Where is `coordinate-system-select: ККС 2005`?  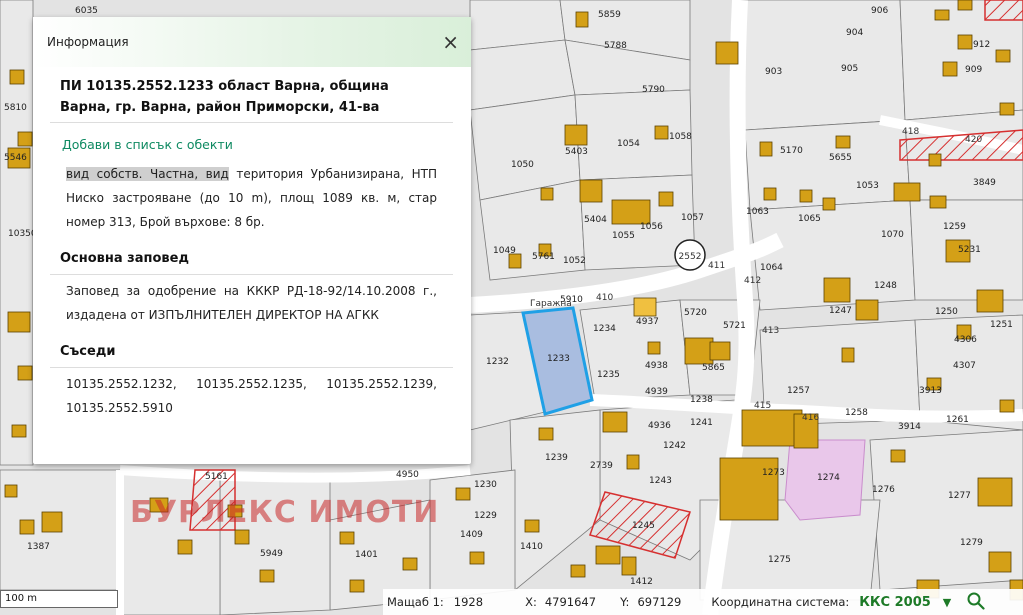
coordinate-system-select: ККС 2005 is located at coordinates (895, 602).